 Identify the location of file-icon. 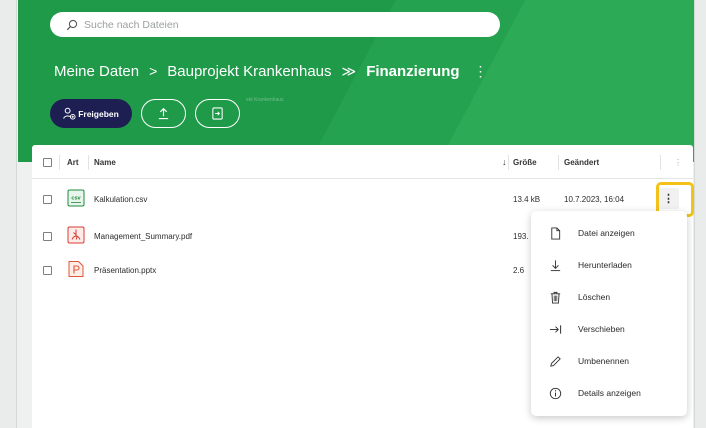
(556, 233).